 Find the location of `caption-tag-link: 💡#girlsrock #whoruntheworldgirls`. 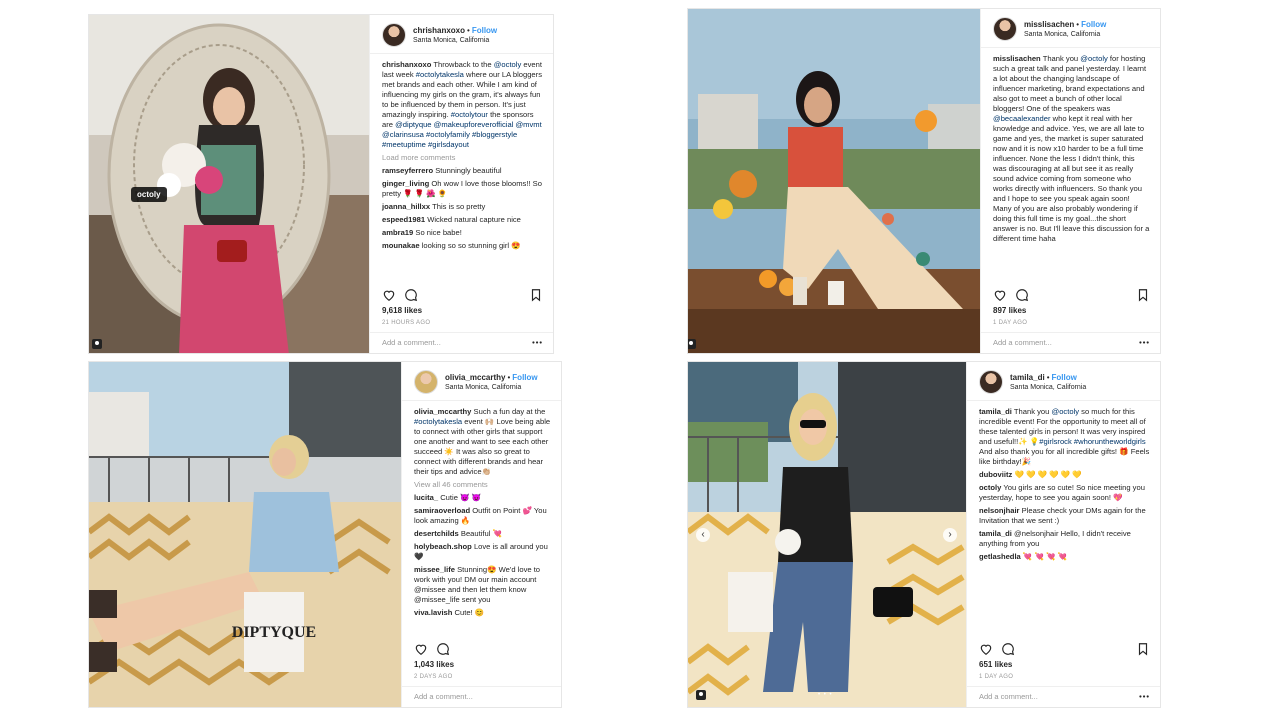

caption-tag-link: 💡#girlsrock #whoruntheworldgirls is located at coordinates (1088, 441).